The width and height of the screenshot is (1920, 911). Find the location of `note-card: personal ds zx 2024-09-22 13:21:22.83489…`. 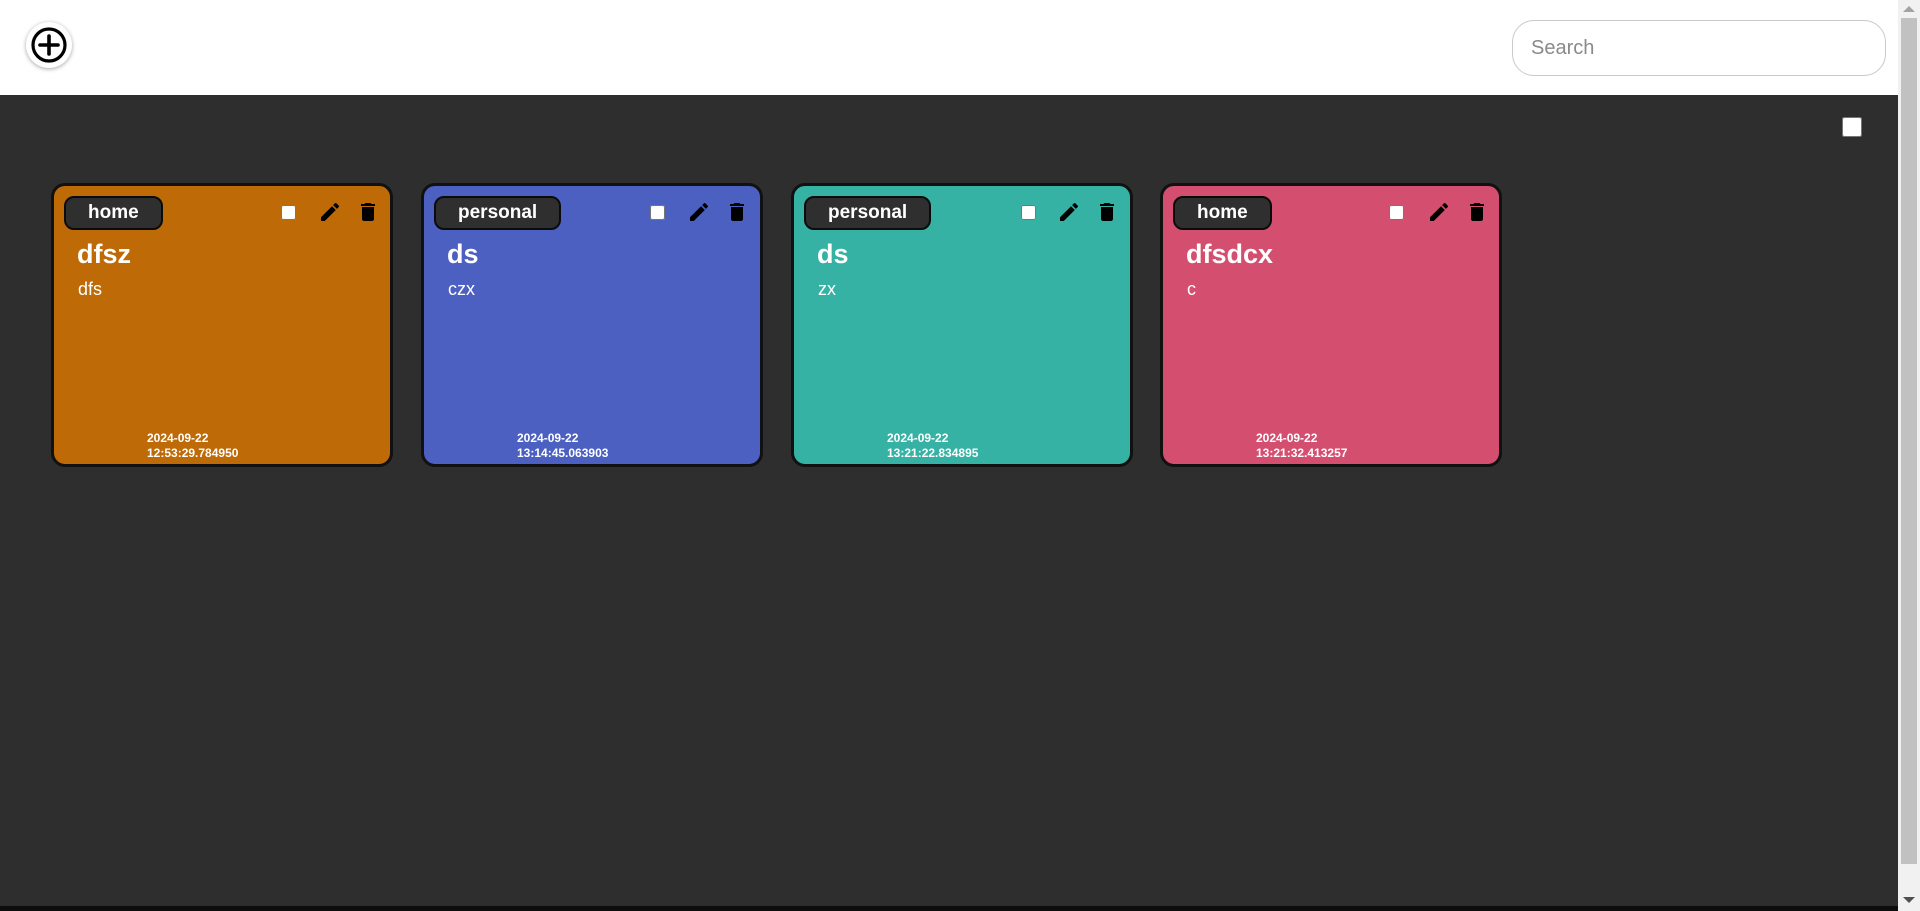

note-card: personal ds zx 2024-09-22 13:21:22.83489… is located at coordinates (962, 325).